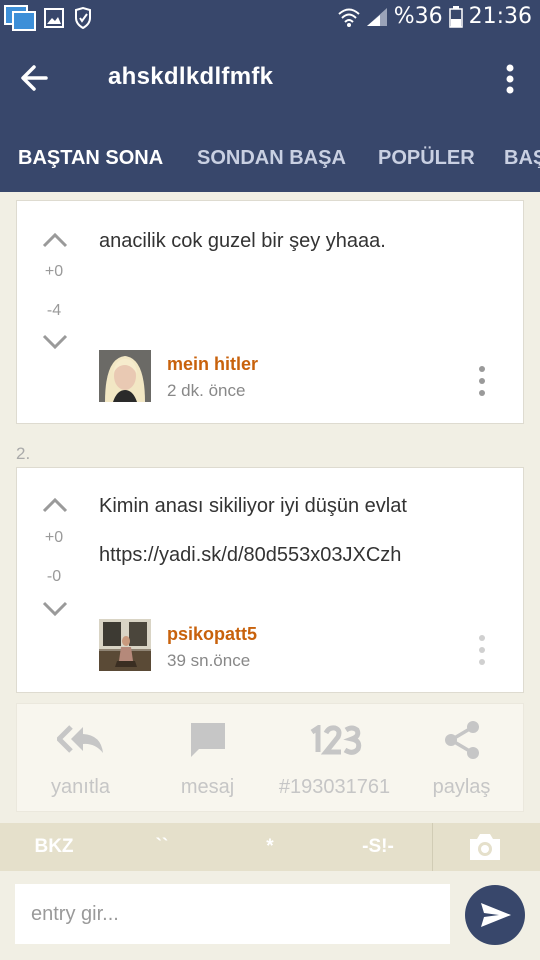  Describe the element at coordinates (495, 926) in the screenshot. I see `send-icon` at that location.